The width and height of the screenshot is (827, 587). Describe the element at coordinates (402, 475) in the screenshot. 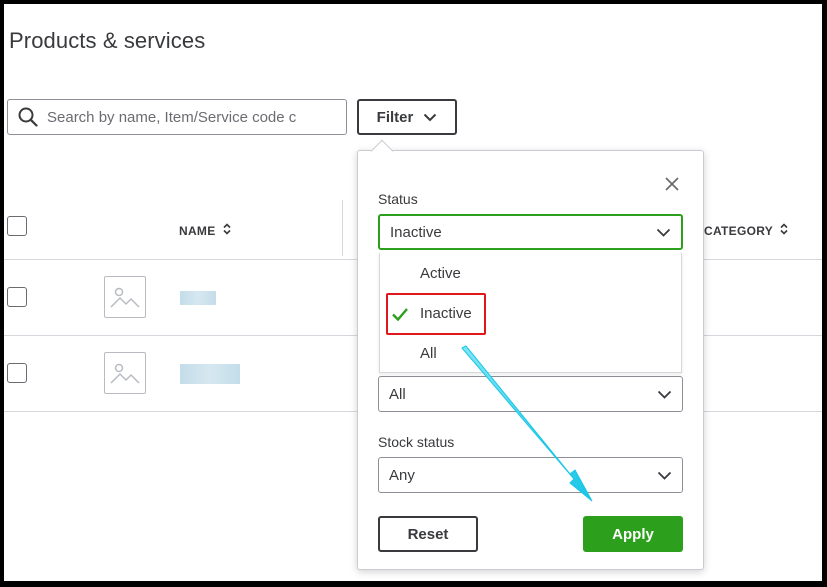

I see `stock-status-select-value: Any` at that location.